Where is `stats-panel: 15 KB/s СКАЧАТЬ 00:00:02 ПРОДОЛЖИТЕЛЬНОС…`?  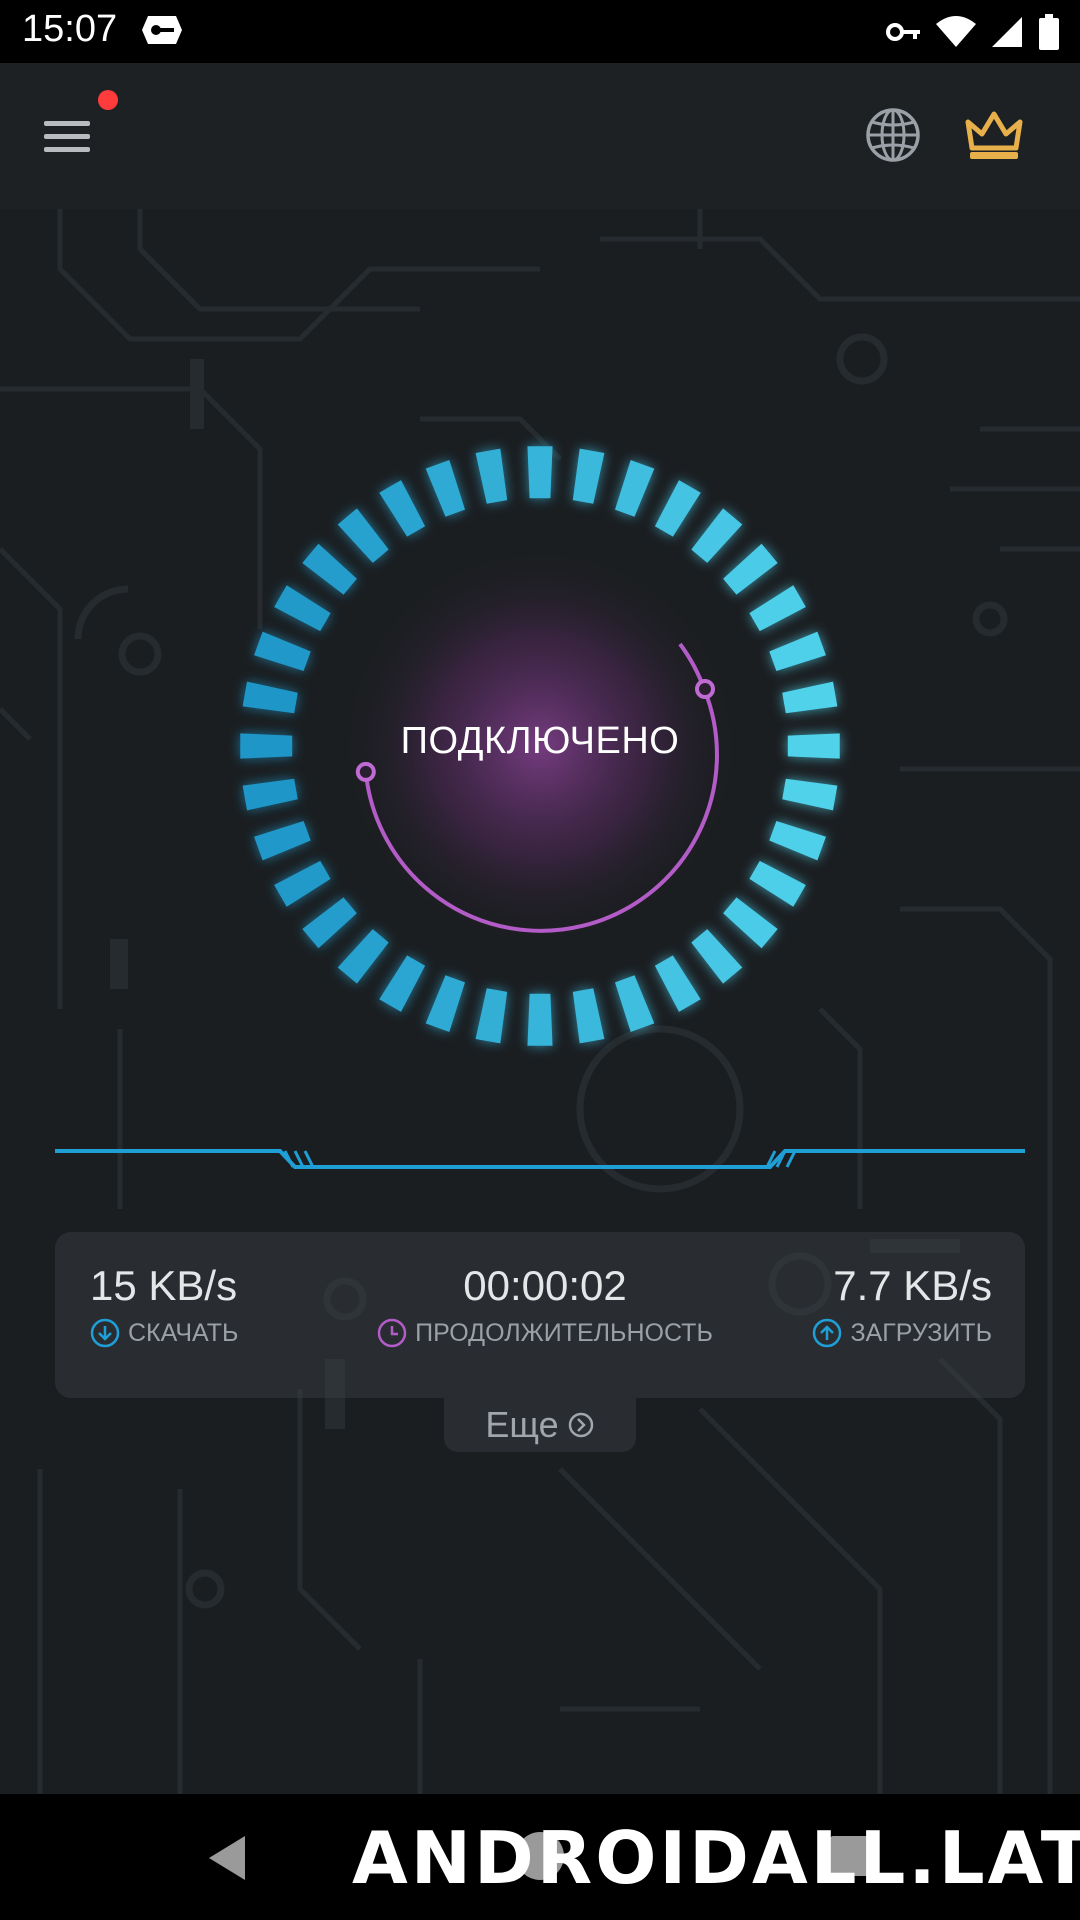 stats-panel: 15 KB/s СКАЧАТЬ 00:00:02 ПРОДОЛЖИТЕЛЬНОС… is located at coordinates (540, 1315).